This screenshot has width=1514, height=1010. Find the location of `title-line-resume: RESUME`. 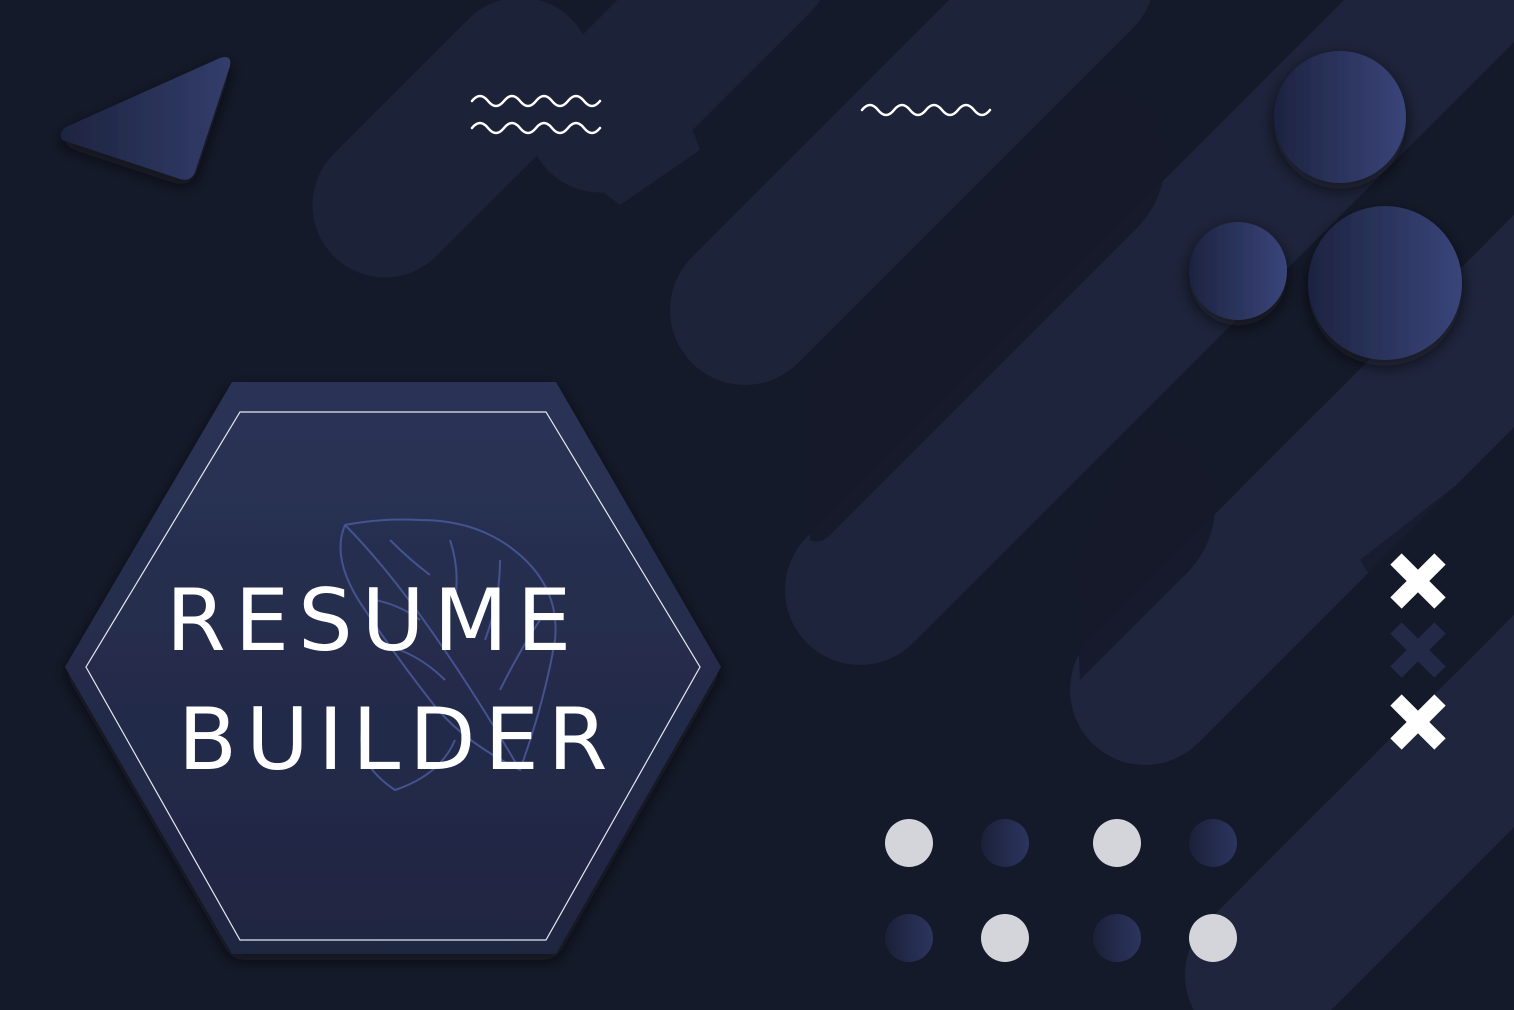

title-line-resume: RESUME is located at coordinates (373, 621).